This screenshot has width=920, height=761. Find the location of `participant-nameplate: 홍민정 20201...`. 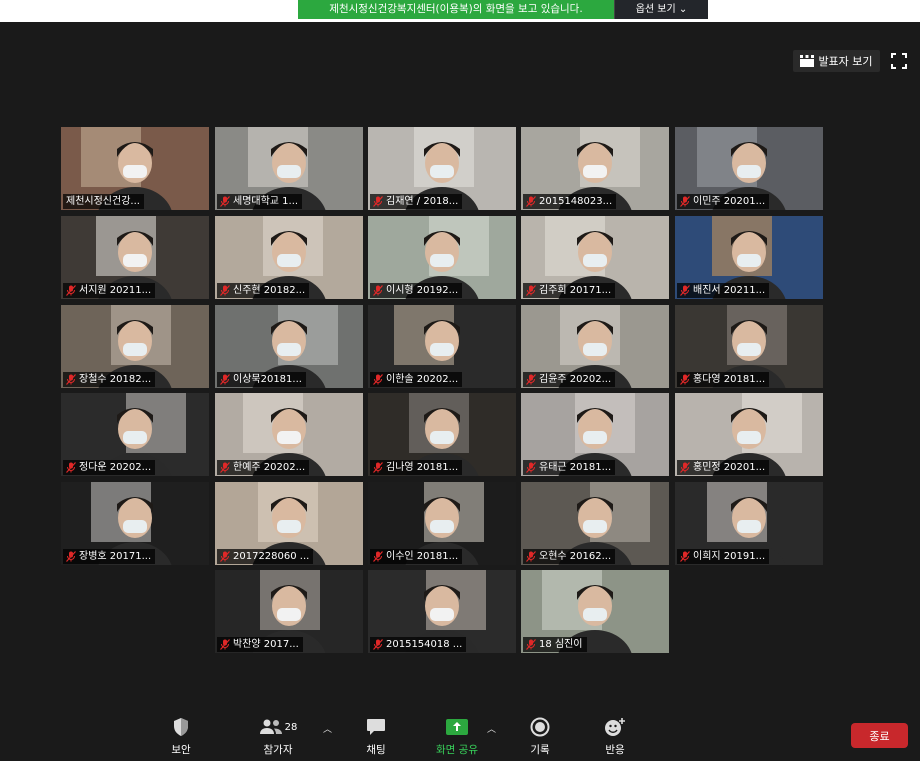

participant-nameplate: 홍민정 20201... is located at coordinates (723, 467).